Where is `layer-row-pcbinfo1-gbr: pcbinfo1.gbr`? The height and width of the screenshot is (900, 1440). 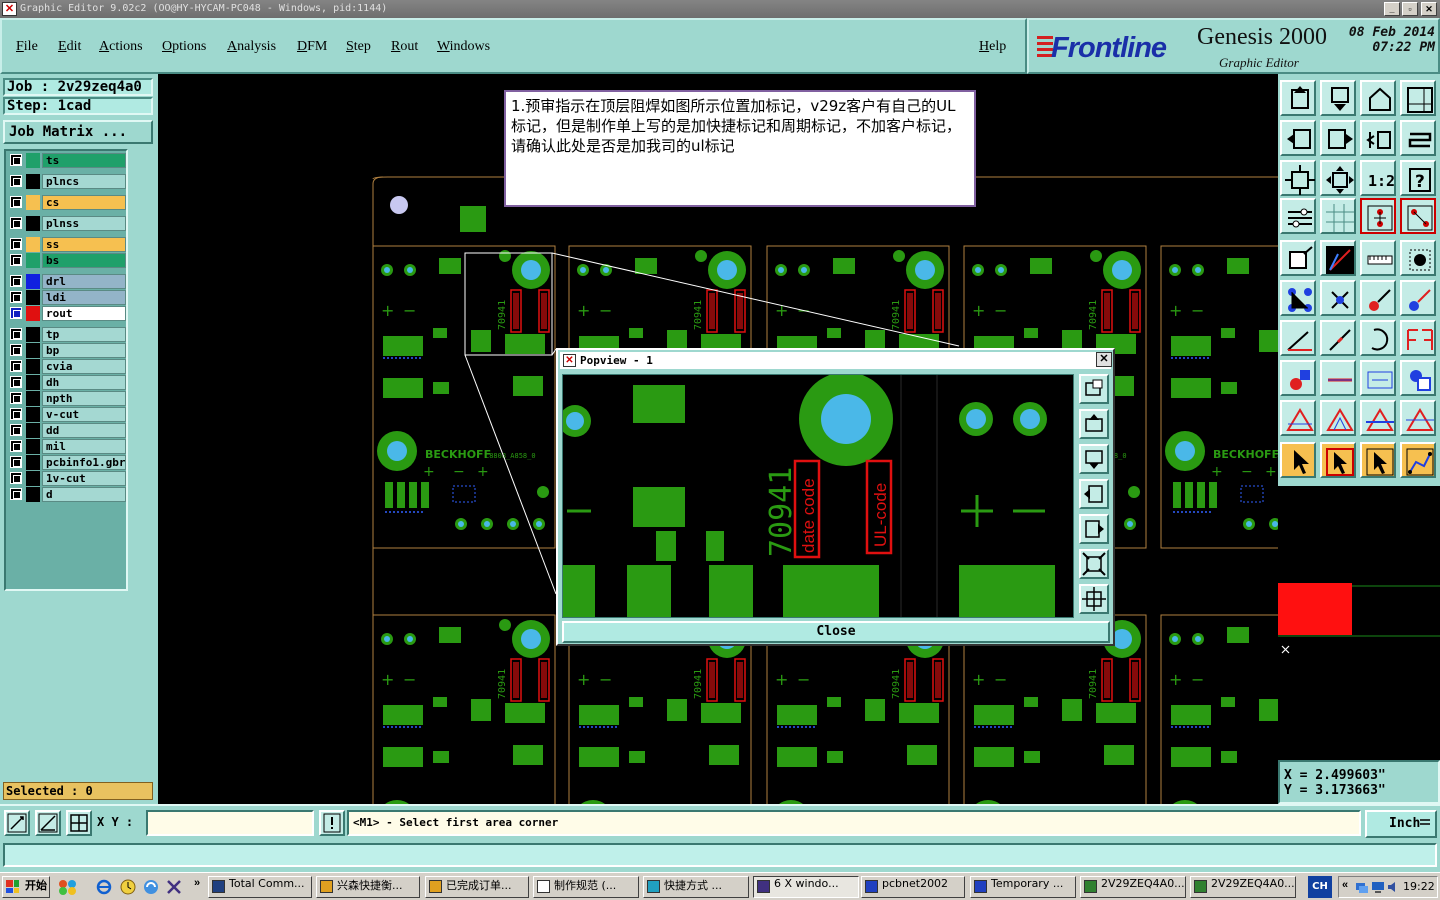
layer-row-pcbinfo1-gbr: pcbinfo1.gbr is located at coordinates (67, 462).